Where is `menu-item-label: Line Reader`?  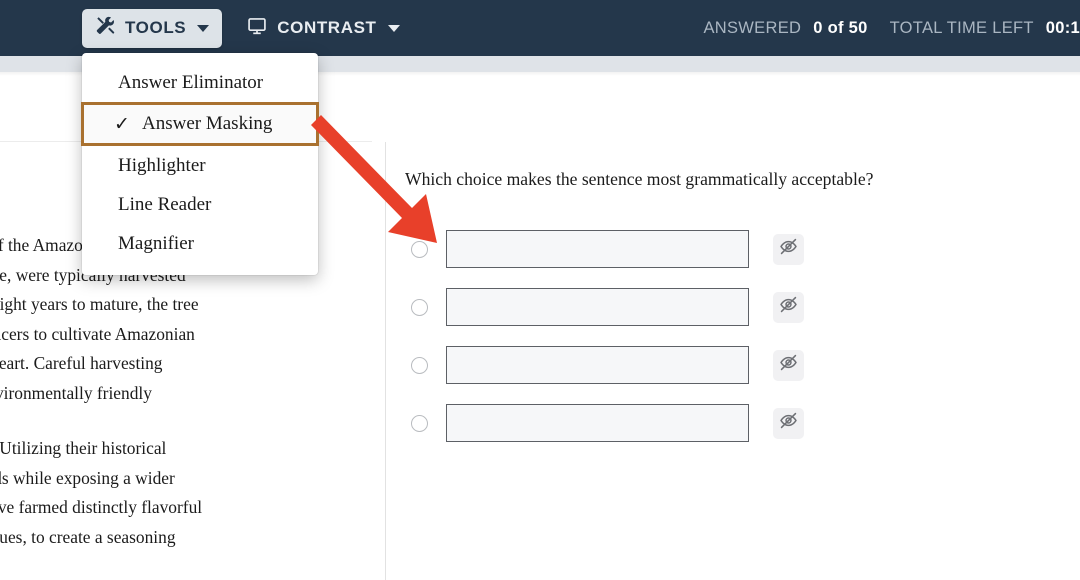 menu-item-label: Line Reader is located at coordinates (165, 204).